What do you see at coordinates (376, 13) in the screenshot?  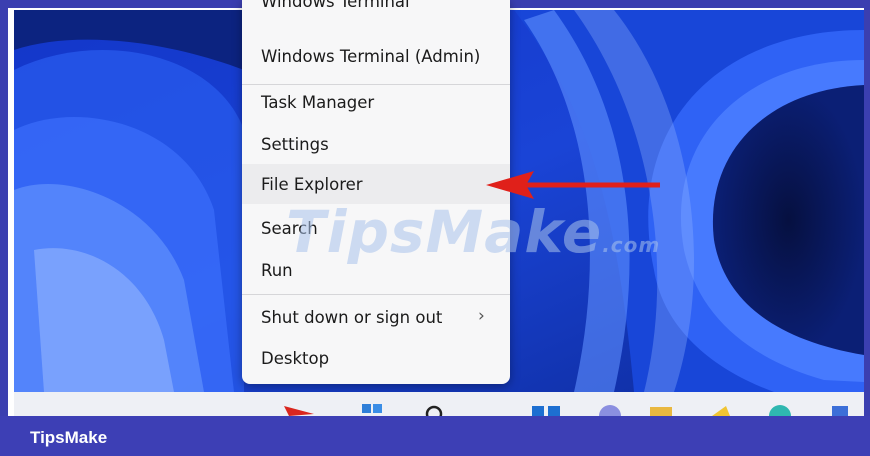 I see `menu-item-windows-terminal: Windows Terminal` at bounding box center [376, 13].